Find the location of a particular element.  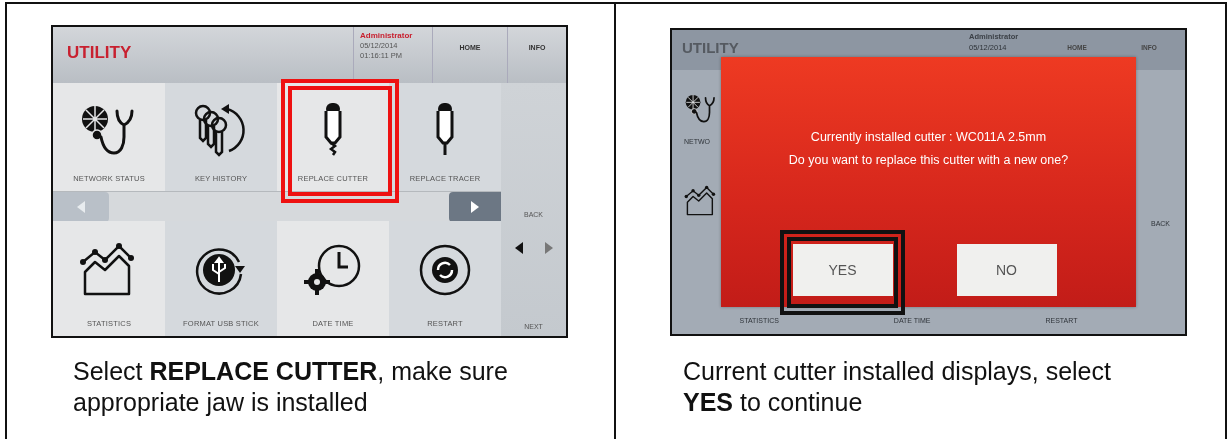

dialog-button: YES is located at coordinates (842, 270).